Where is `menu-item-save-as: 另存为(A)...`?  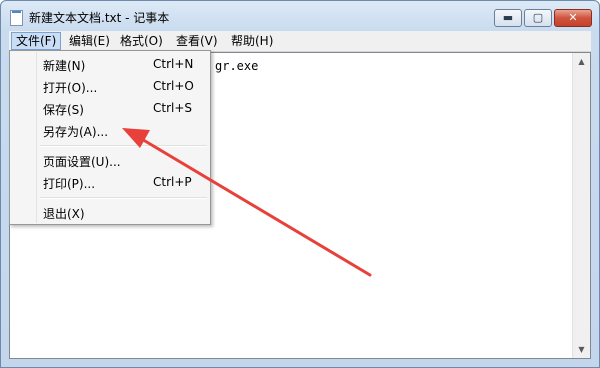 menu-item-save-as: 另存为(A)... is located at coordinates (110, 130).